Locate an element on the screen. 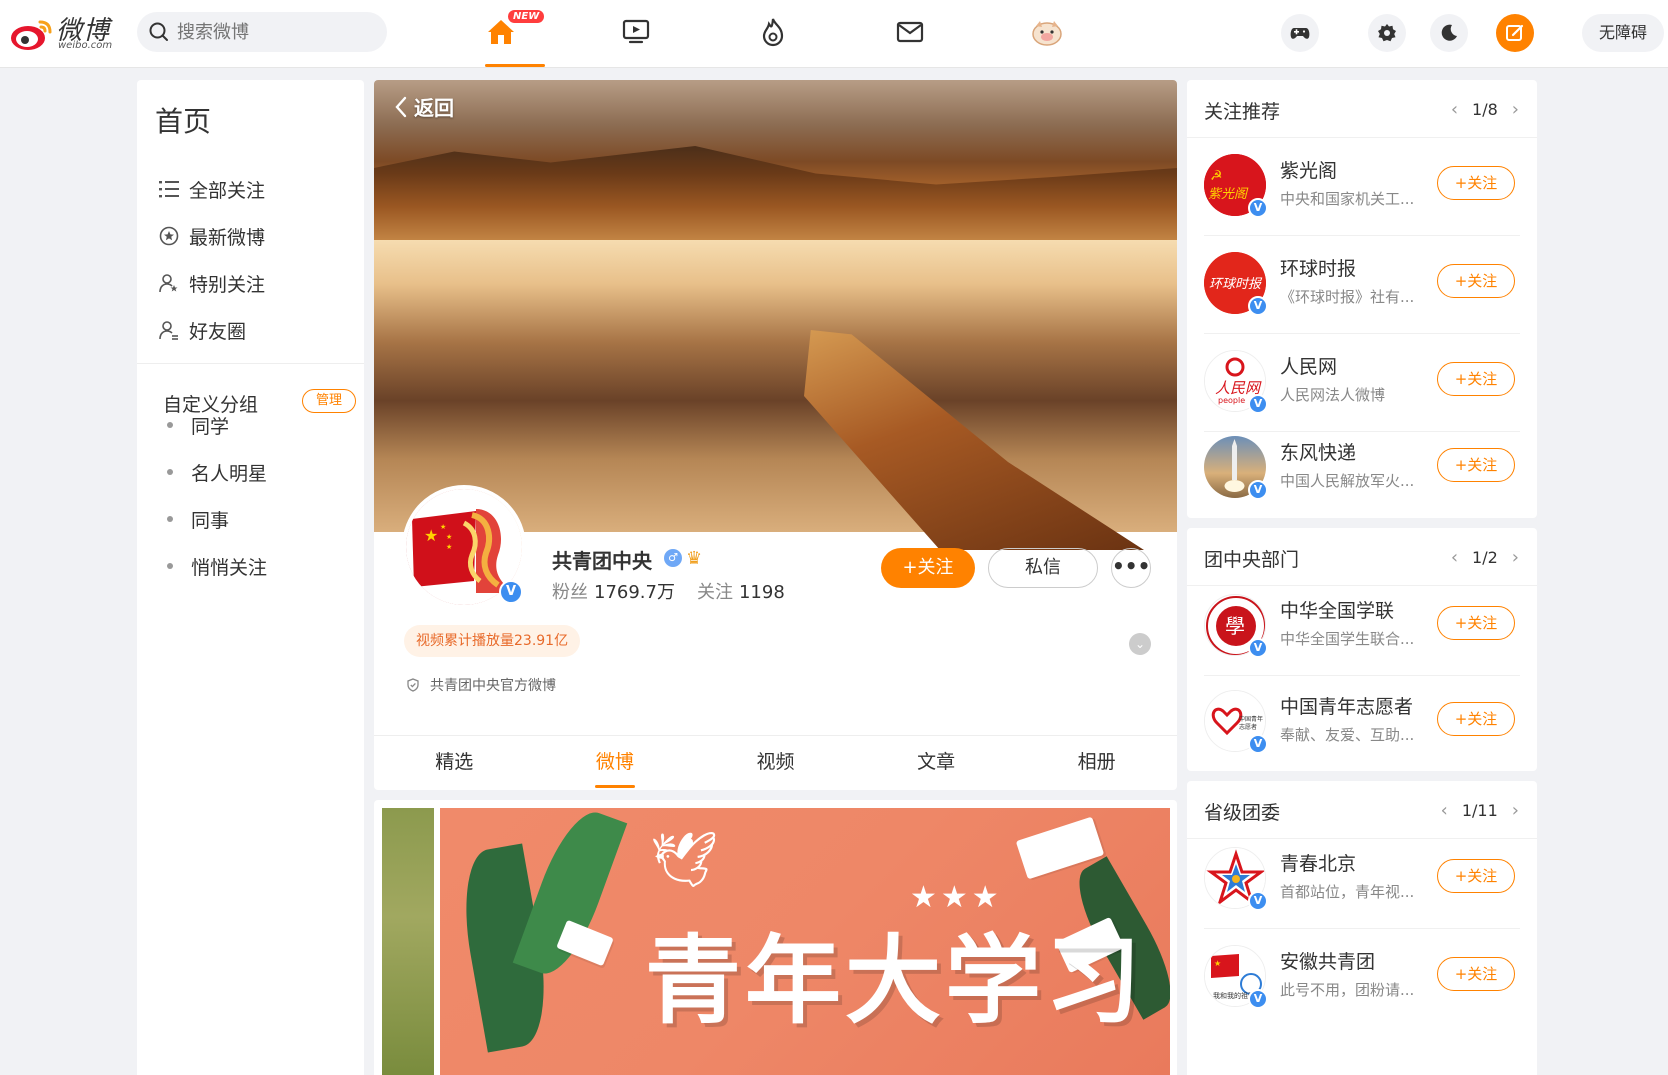  recommend-item: ☭ 紫光阁 V 紫光阁 中央和国家机关工... +关注 is located at coordinates (1362, 187).